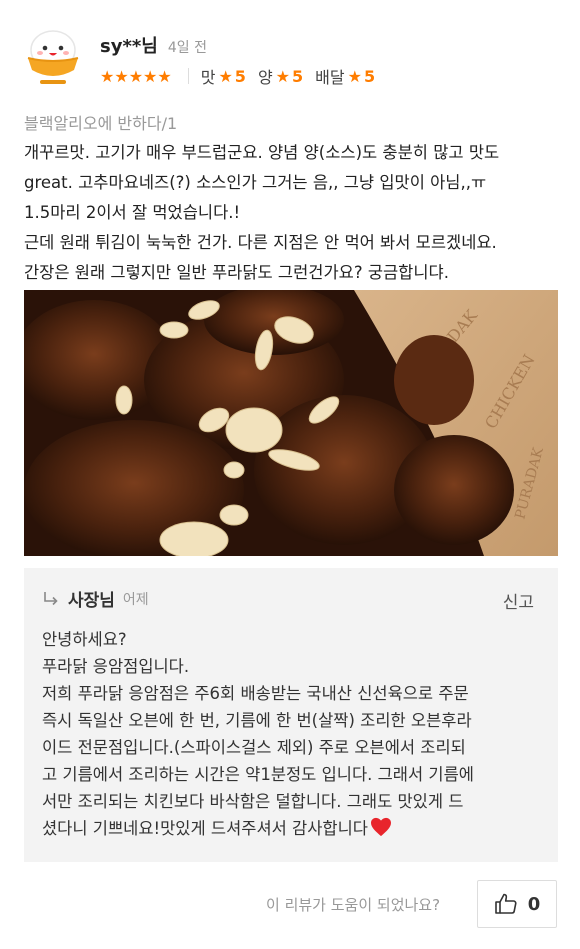 The height and width of the screenshot is (949, 580). I want to click on username: sy**님, so click(129, 46).